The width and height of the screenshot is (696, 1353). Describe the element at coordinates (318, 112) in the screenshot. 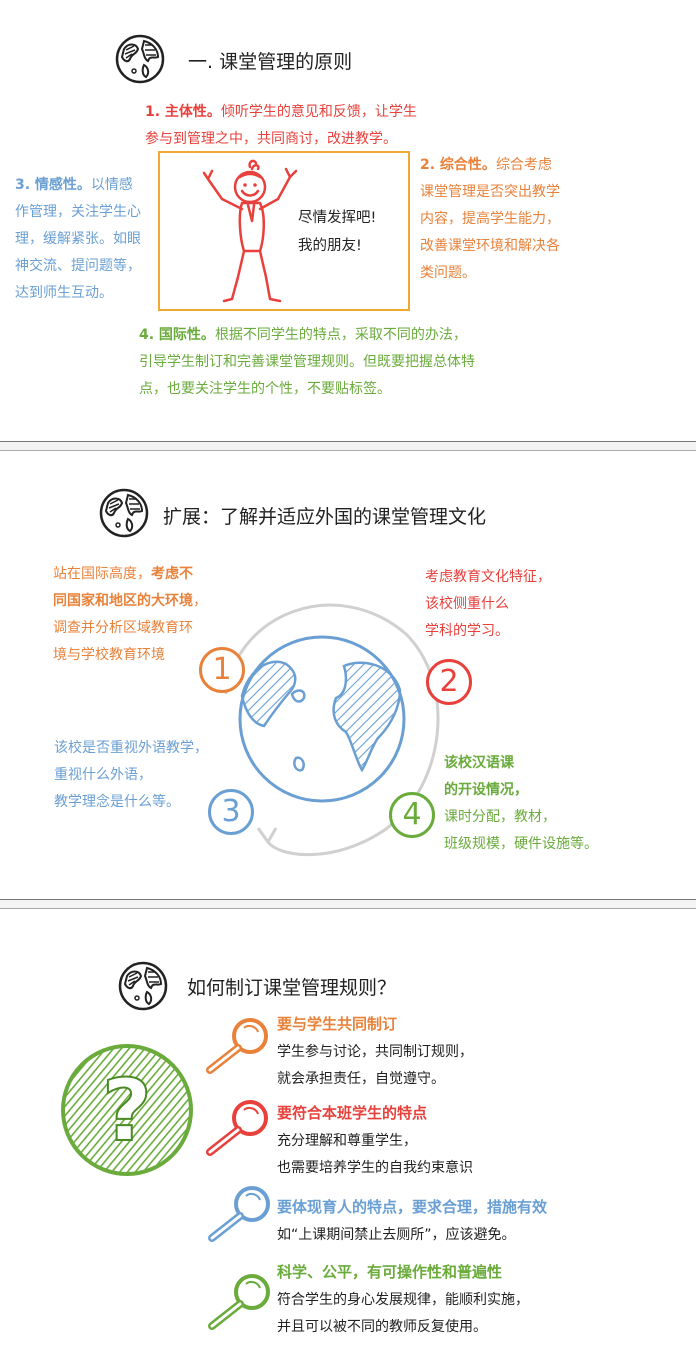

I see `principle-1-line: 倾听学生的意见和反馈，让学生` at that location.